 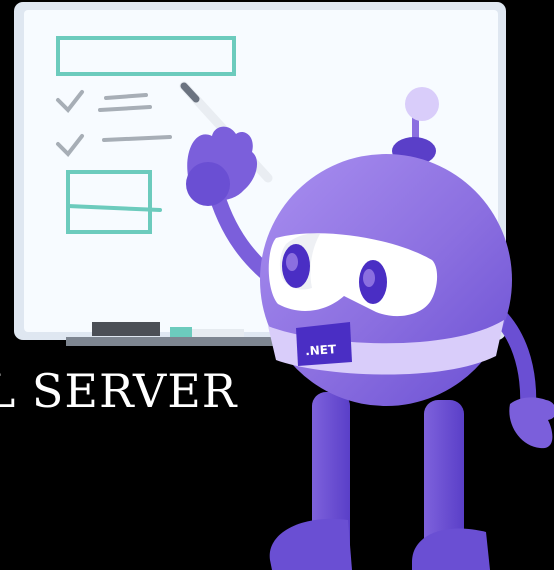 I want to click on robot-wrist, so click(x=208, y=184).